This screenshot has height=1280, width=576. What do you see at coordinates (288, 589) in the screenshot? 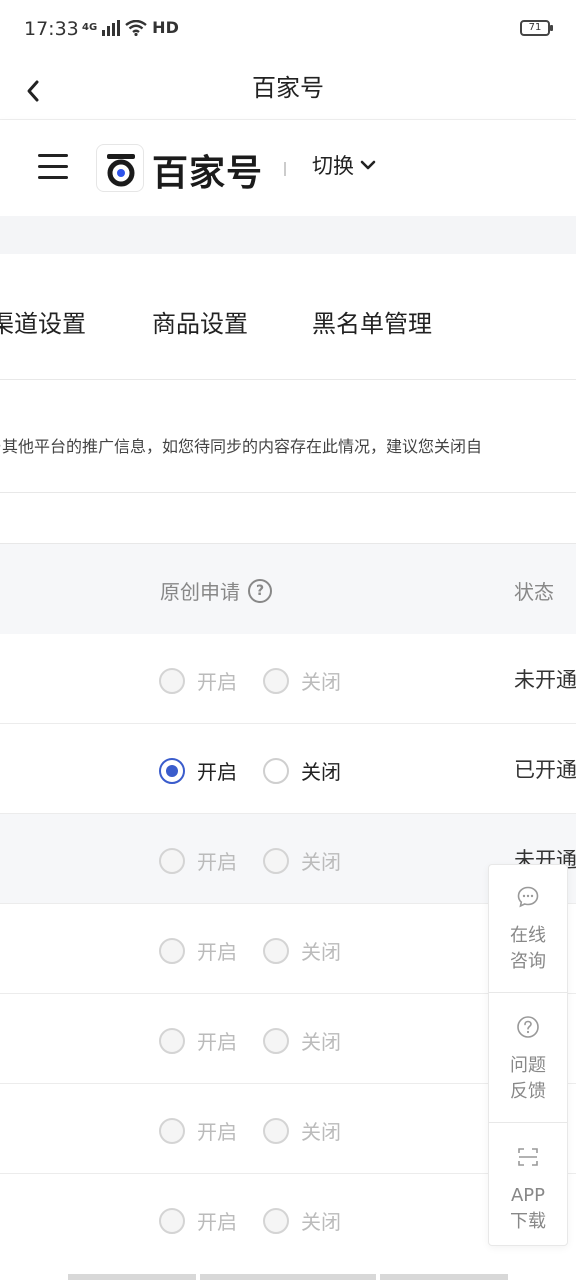
I see `table-header: 原创申请 ? 状态` at bounding box center [288, 589].